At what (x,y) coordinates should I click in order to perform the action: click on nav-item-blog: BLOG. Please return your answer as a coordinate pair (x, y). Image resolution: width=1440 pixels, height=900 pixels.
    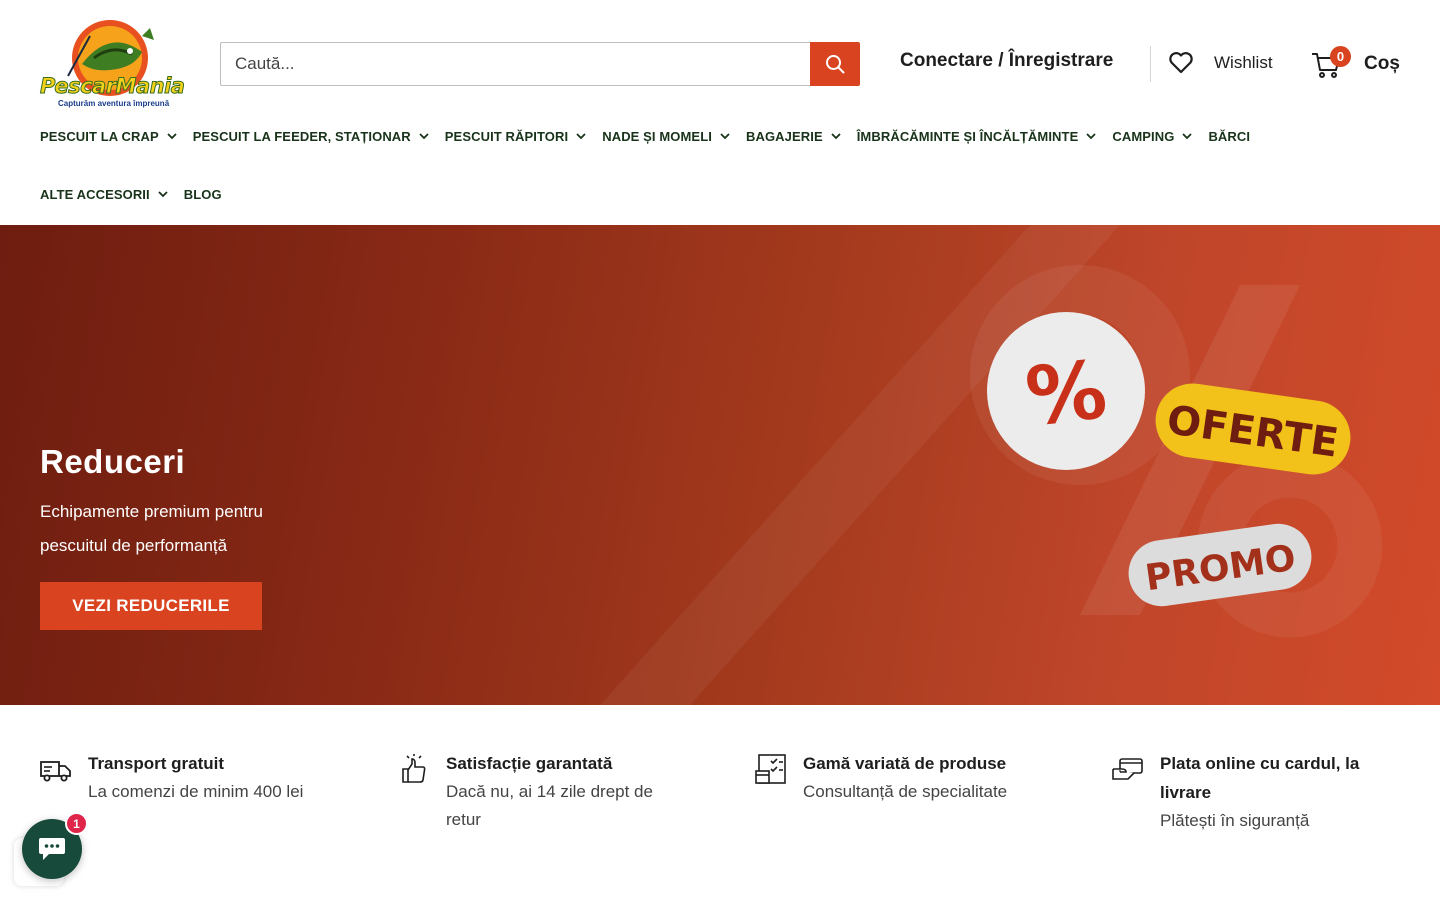
    Looking at the image, I should click on (203, 194).